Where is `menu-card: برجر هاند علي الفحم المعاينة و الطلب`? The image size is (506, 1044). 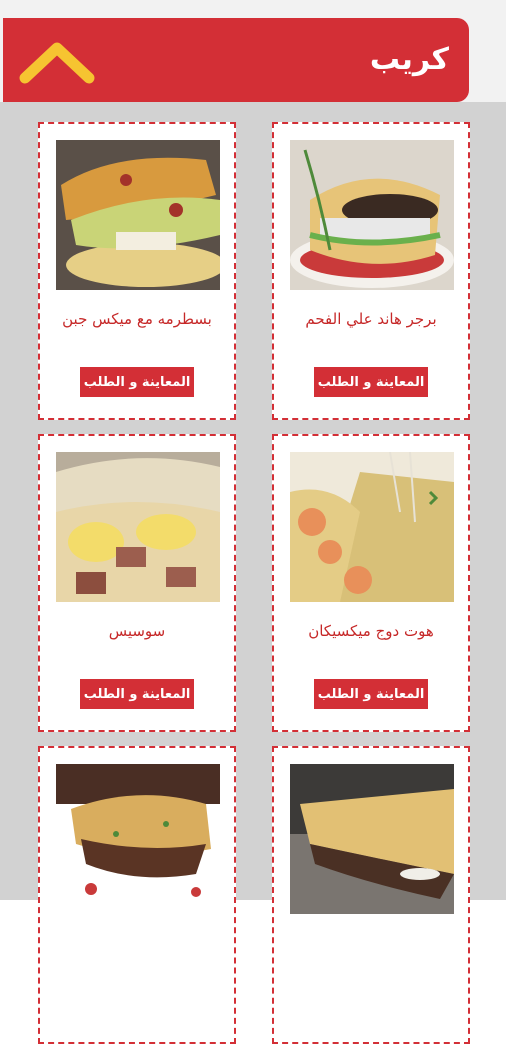 menu-card: برجر هاند علي الفحم المعاينة و الطلب is located at coordinates (371, 271).